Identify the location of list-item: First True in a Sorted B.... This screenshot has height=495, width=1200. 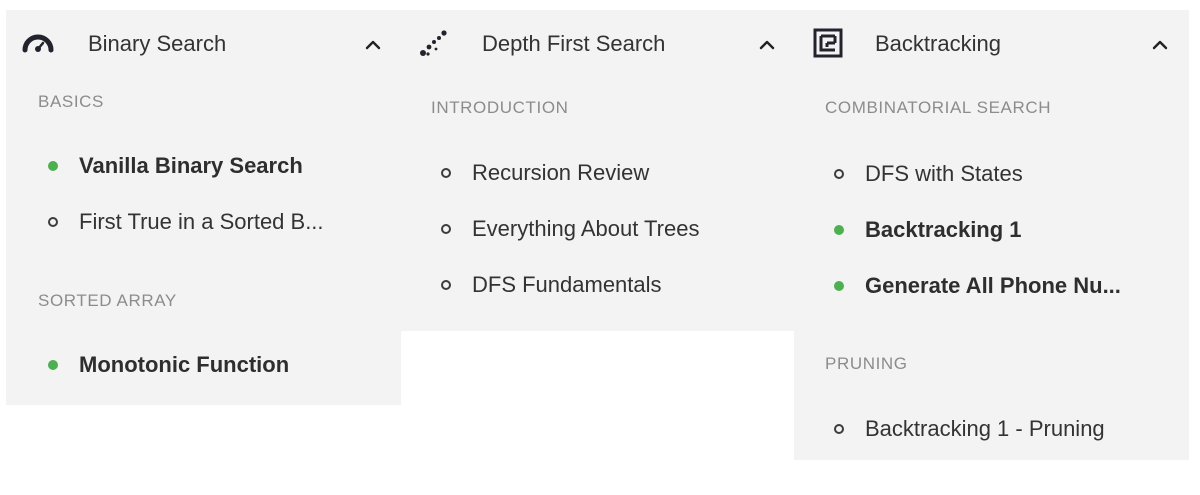
(218, 222).